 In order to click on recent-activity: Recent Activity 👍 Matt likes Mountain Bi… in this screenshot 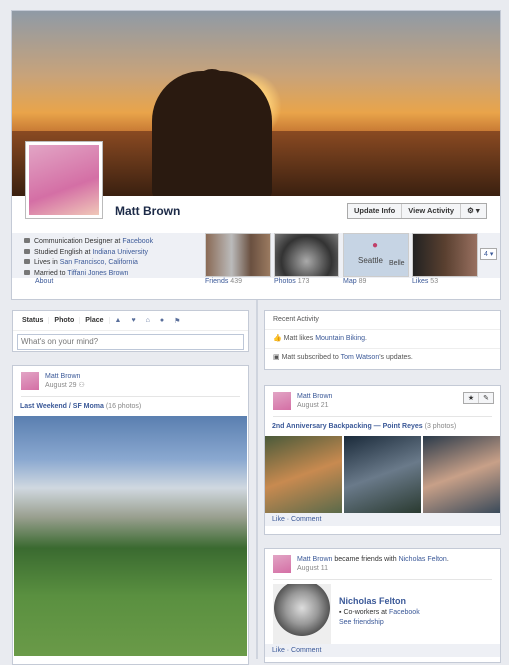, I will do `click(382, 340)`.